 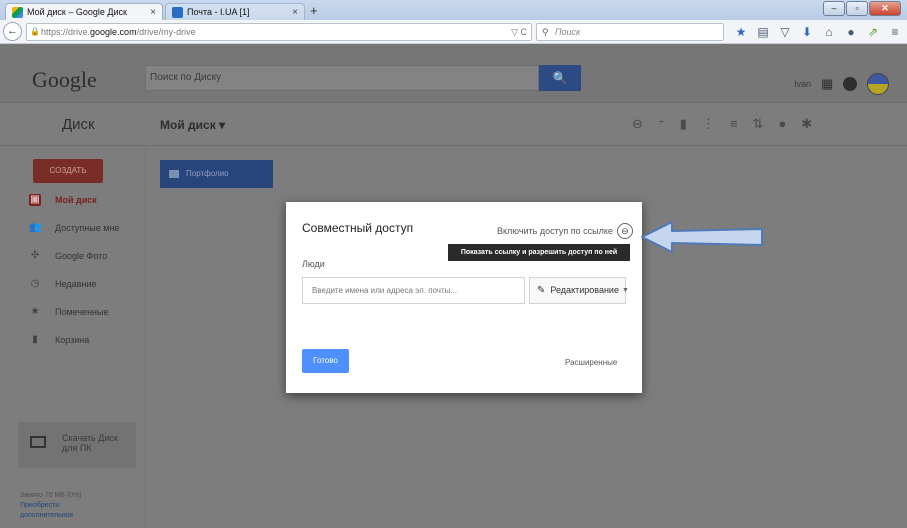 I want to click on url-prefix: https://drive., so click(x=66, y=32).